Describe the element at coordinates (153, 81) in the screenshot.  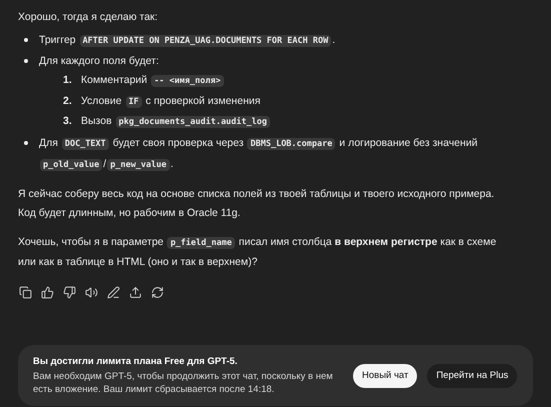
I see `list-item-text: Комментарий -- <имя_поля>` at that location.